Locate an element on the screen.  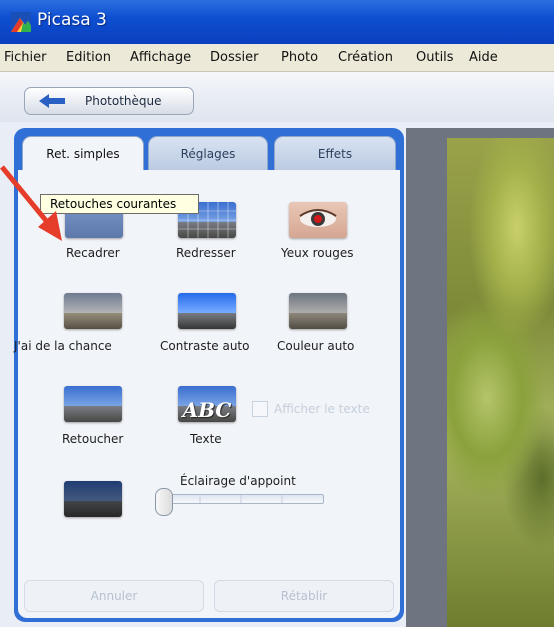
menu-outils: Outils is located at coordinates (435, 57).